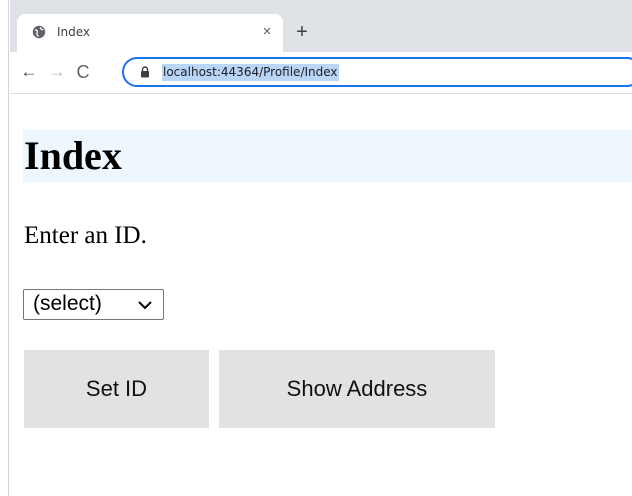  I want to click on tab-index: Index ×, so click(150, 33).